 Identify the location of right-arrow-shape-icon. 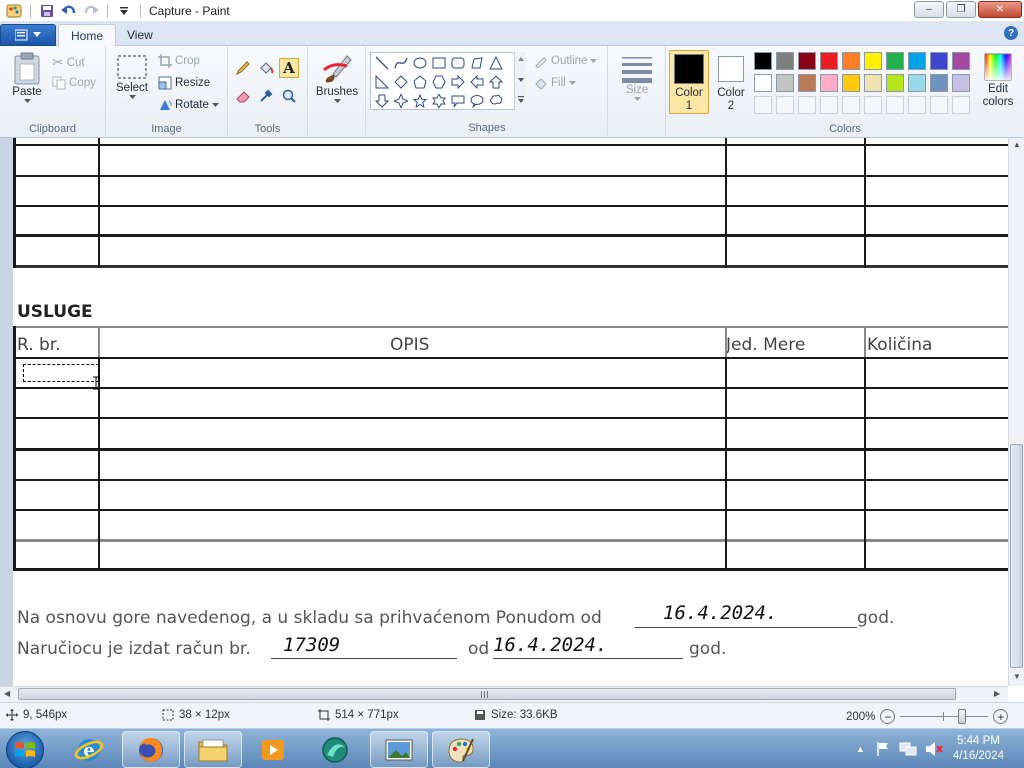
(458, 82).